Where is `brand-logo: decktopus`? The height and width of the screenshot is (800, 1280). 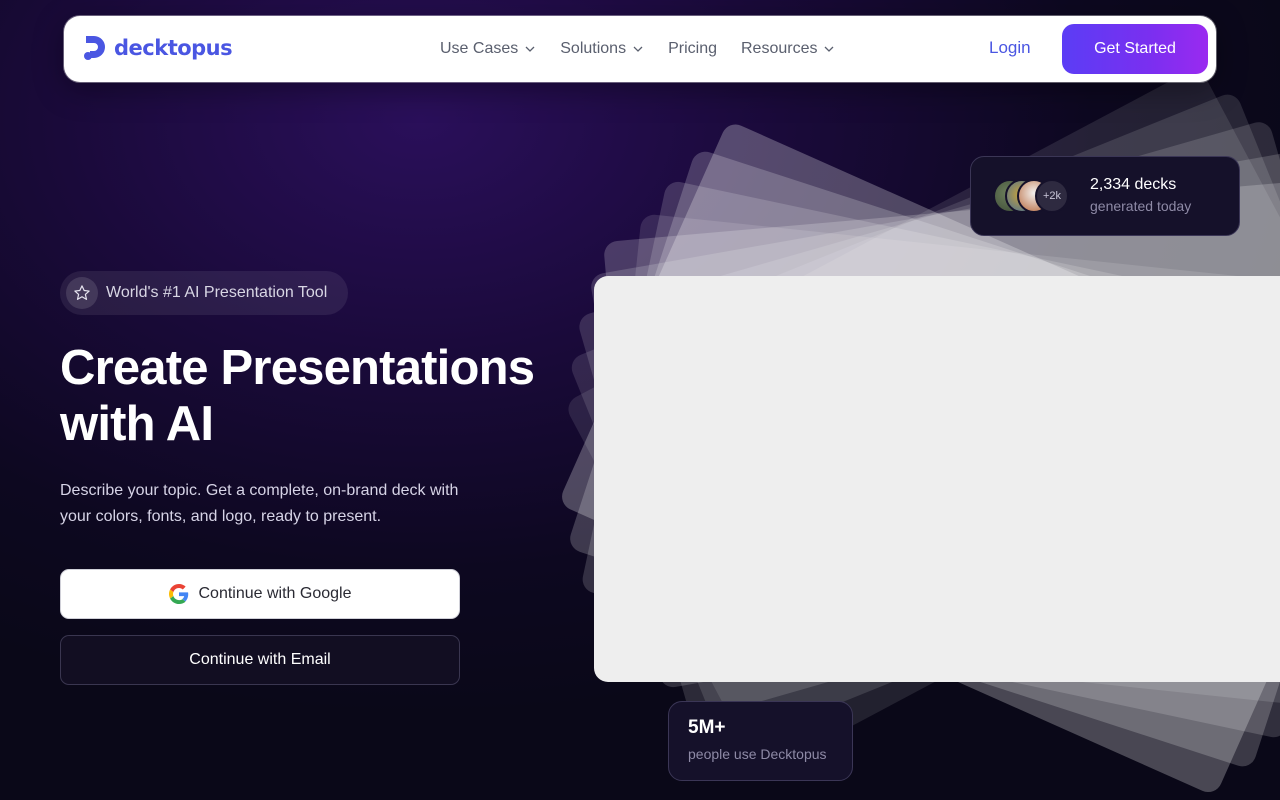 brand-logo: decktopus is located at coordinates (157, 48).